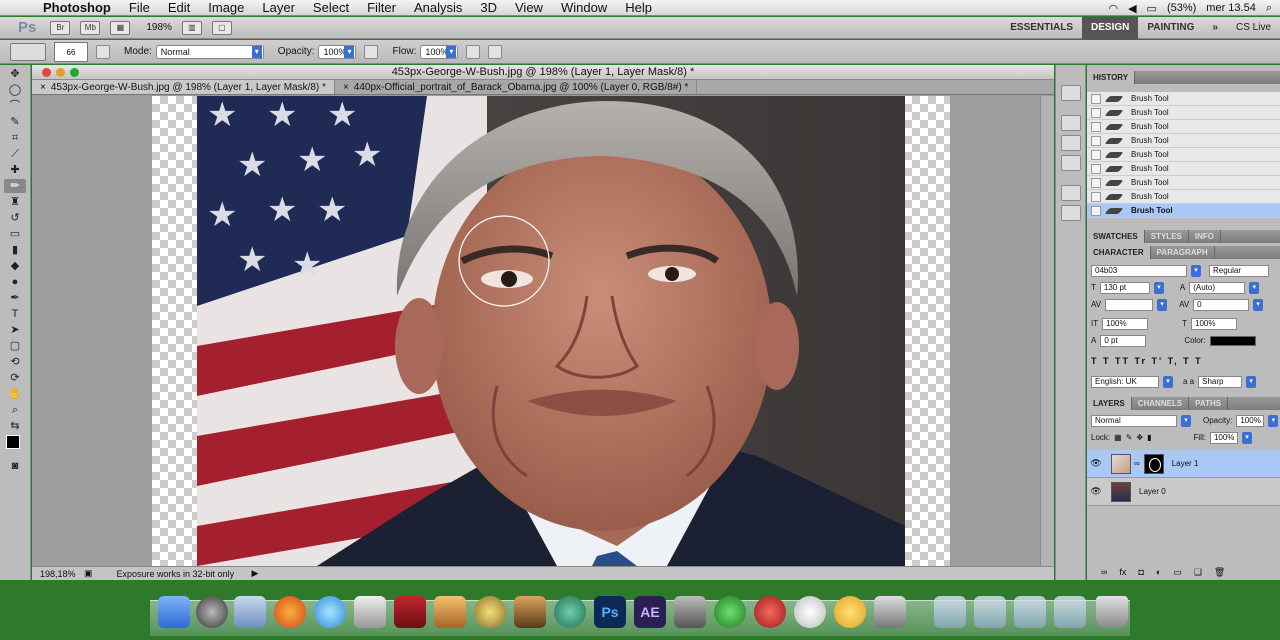 This screenshot has width=1280, height=640. What do you see at coordinates (1149, 437) in the screenshot?
I see `lock-all-icon: ▮` at bounding box center [1149, 437].